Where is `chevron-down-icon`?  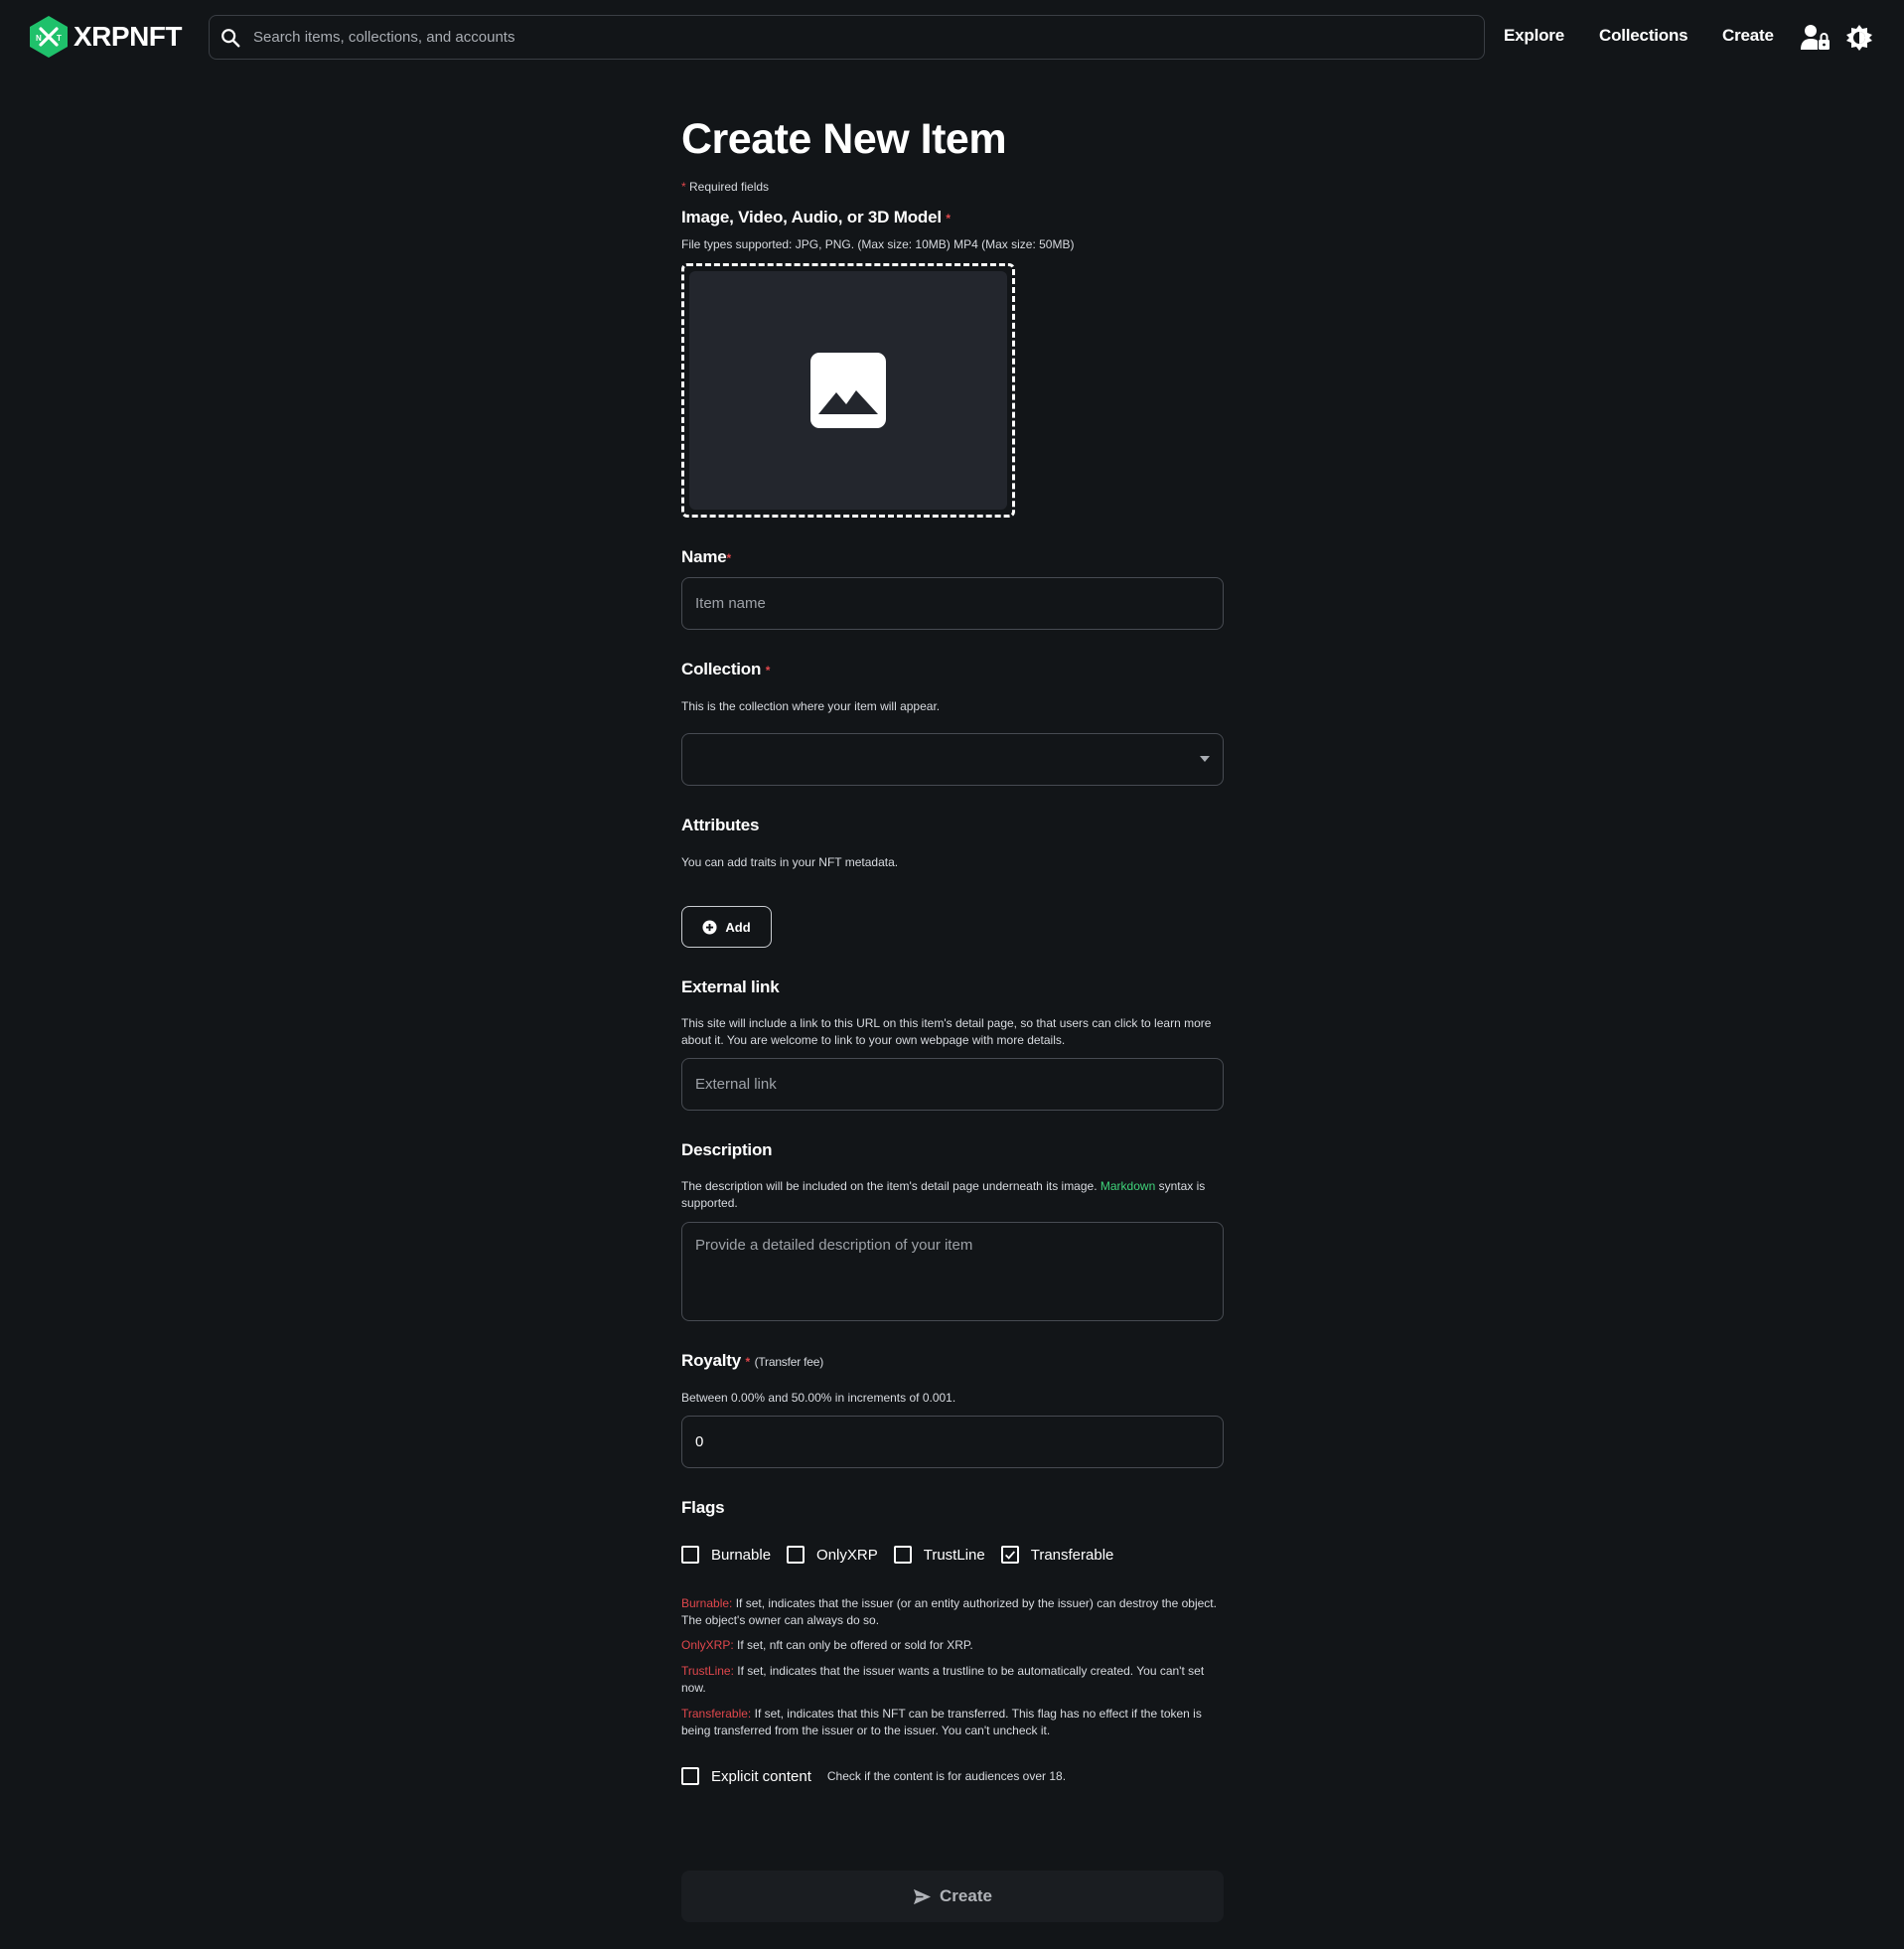 chevron-down-icon is located at coordinates (1205, 759).